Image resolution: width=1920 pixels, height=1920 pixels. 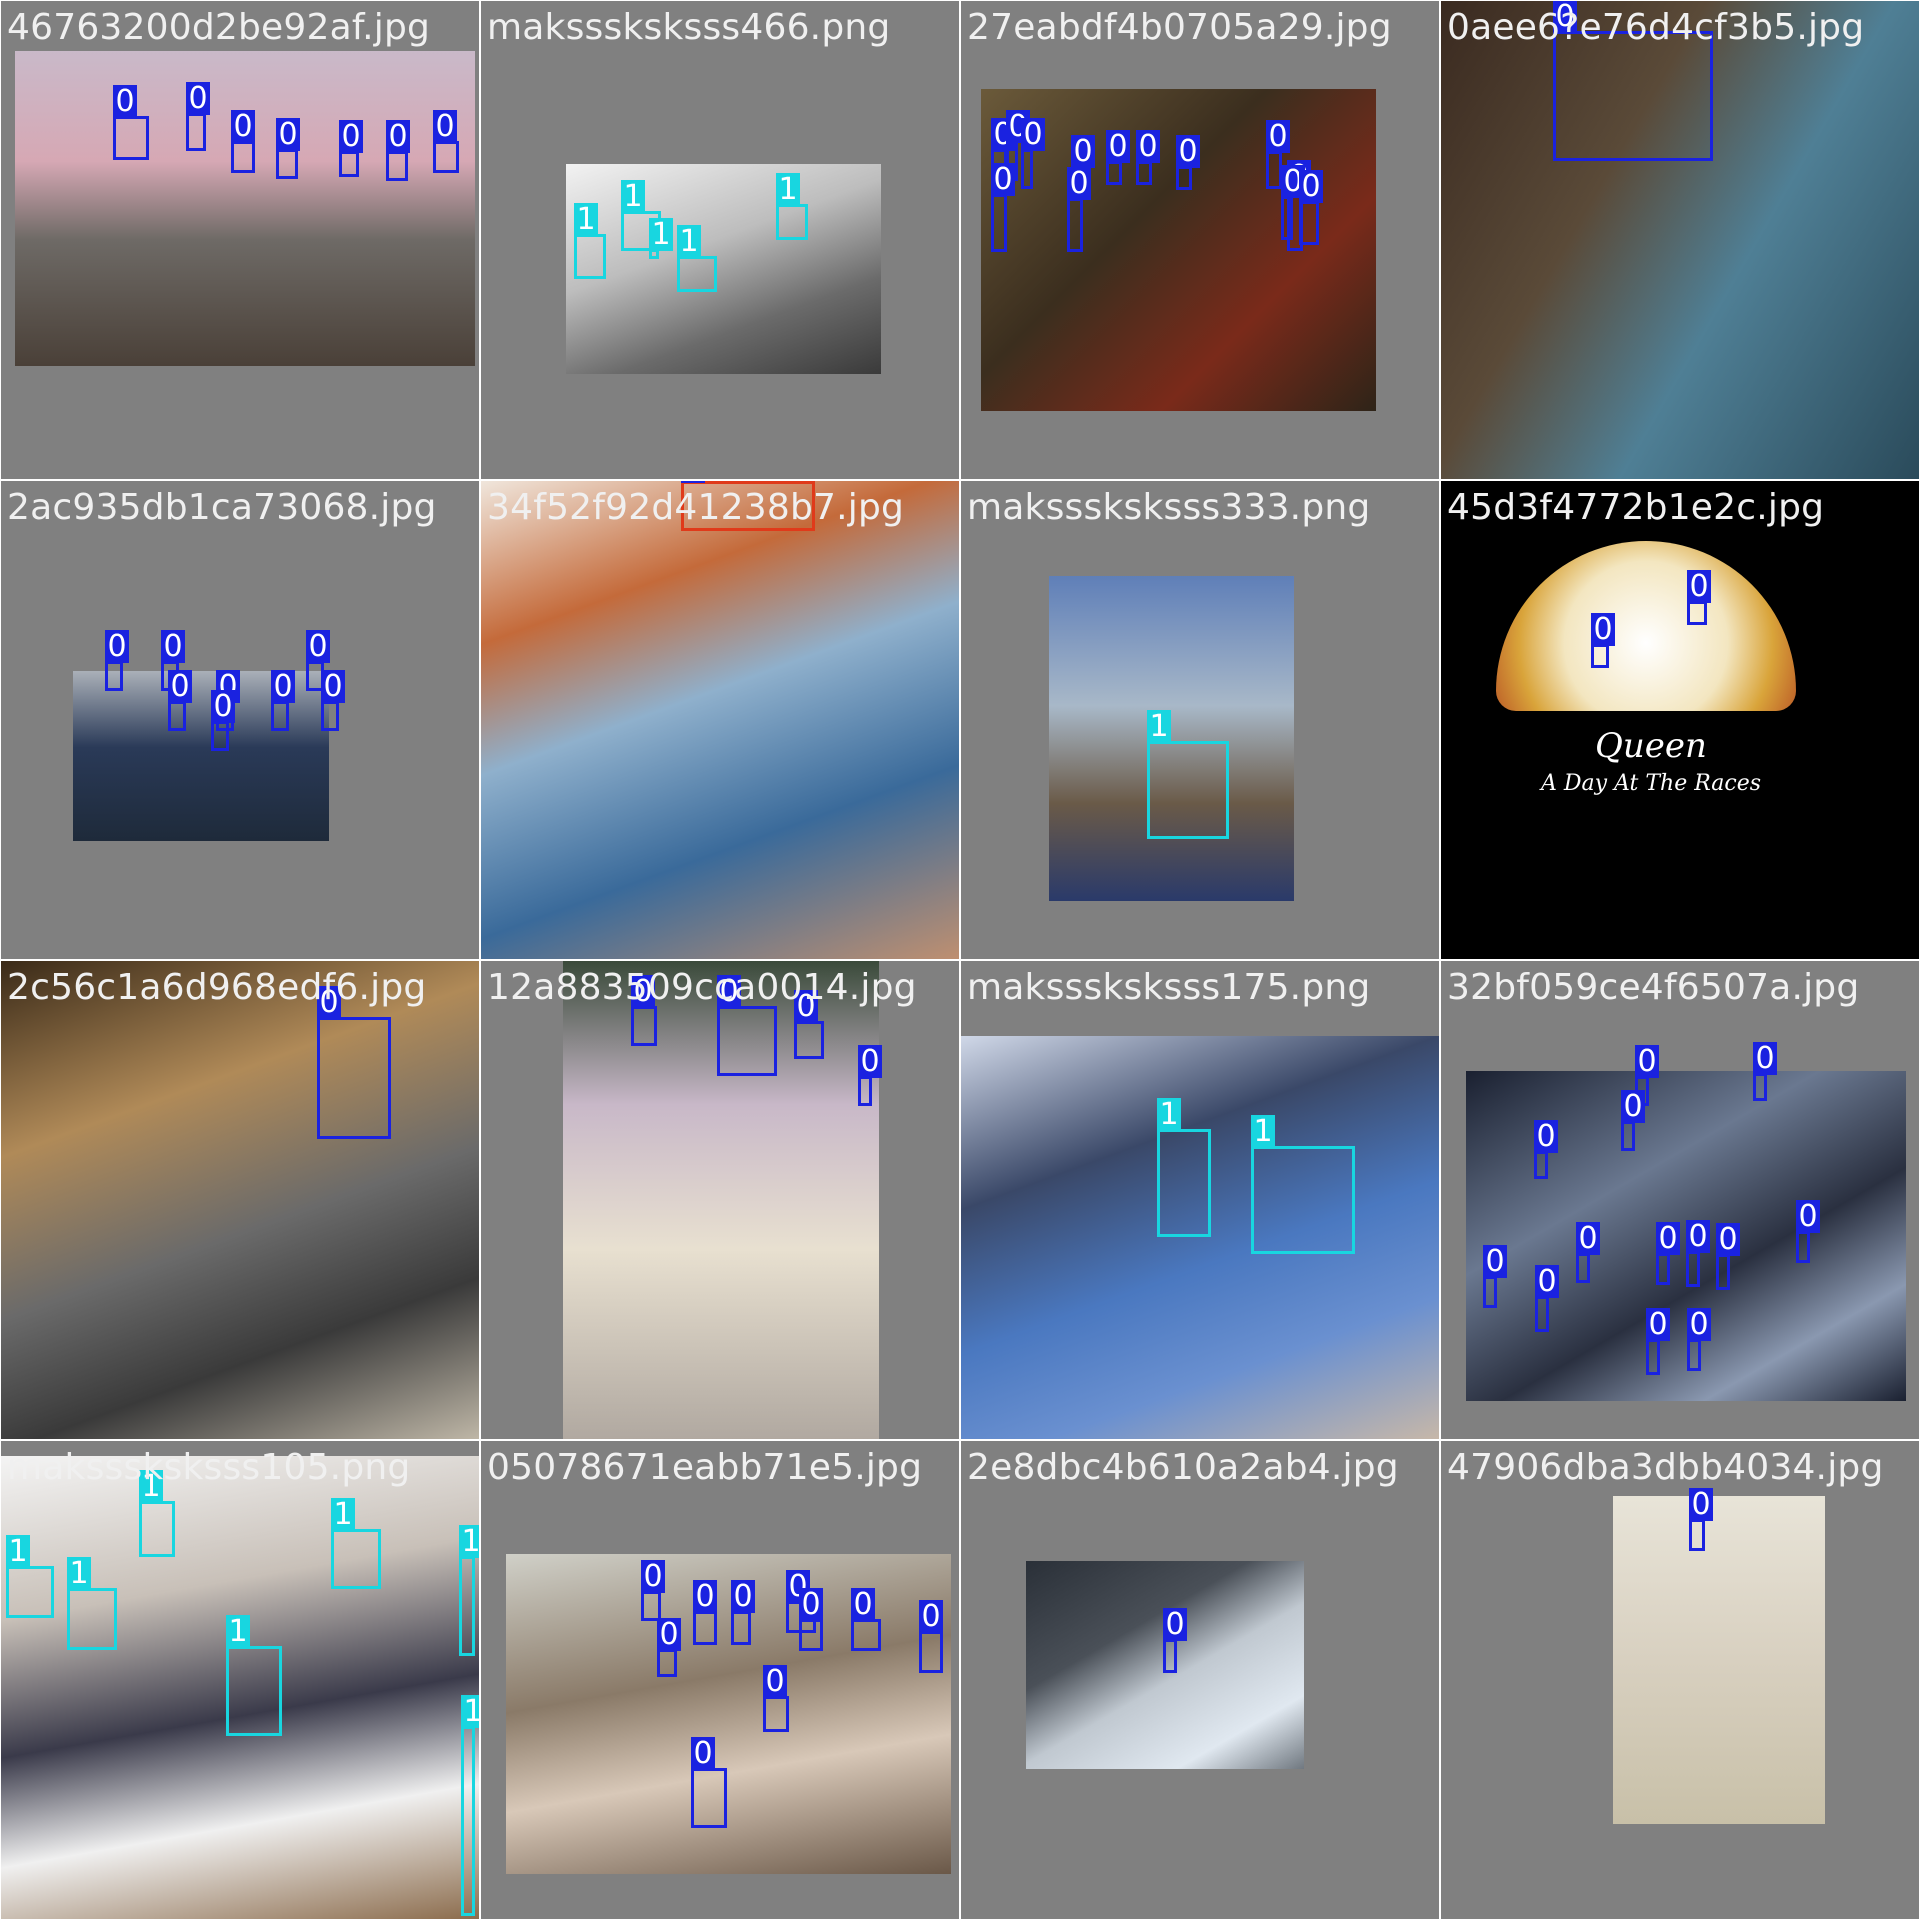 I want to click on image-filename: 46763200d2be92af.jpg, so click(x=219, y=27).